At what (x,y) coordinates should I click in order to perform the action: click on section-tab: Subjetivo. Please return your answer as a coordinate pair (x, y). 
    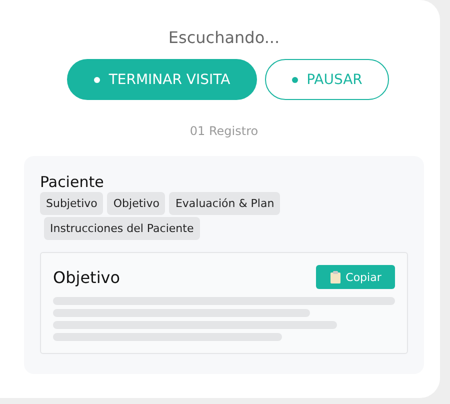
    Looking at the image, I should click on (72, 203).